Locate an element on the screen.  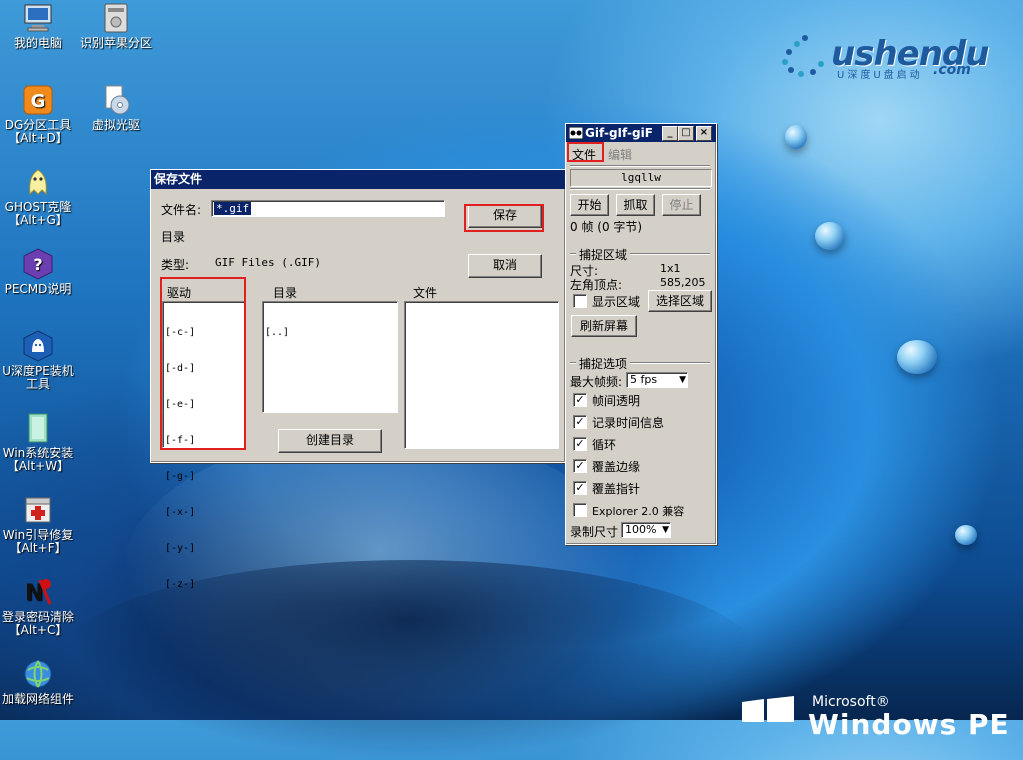
virtual-cd-icon is located at coordinates (116, 100).